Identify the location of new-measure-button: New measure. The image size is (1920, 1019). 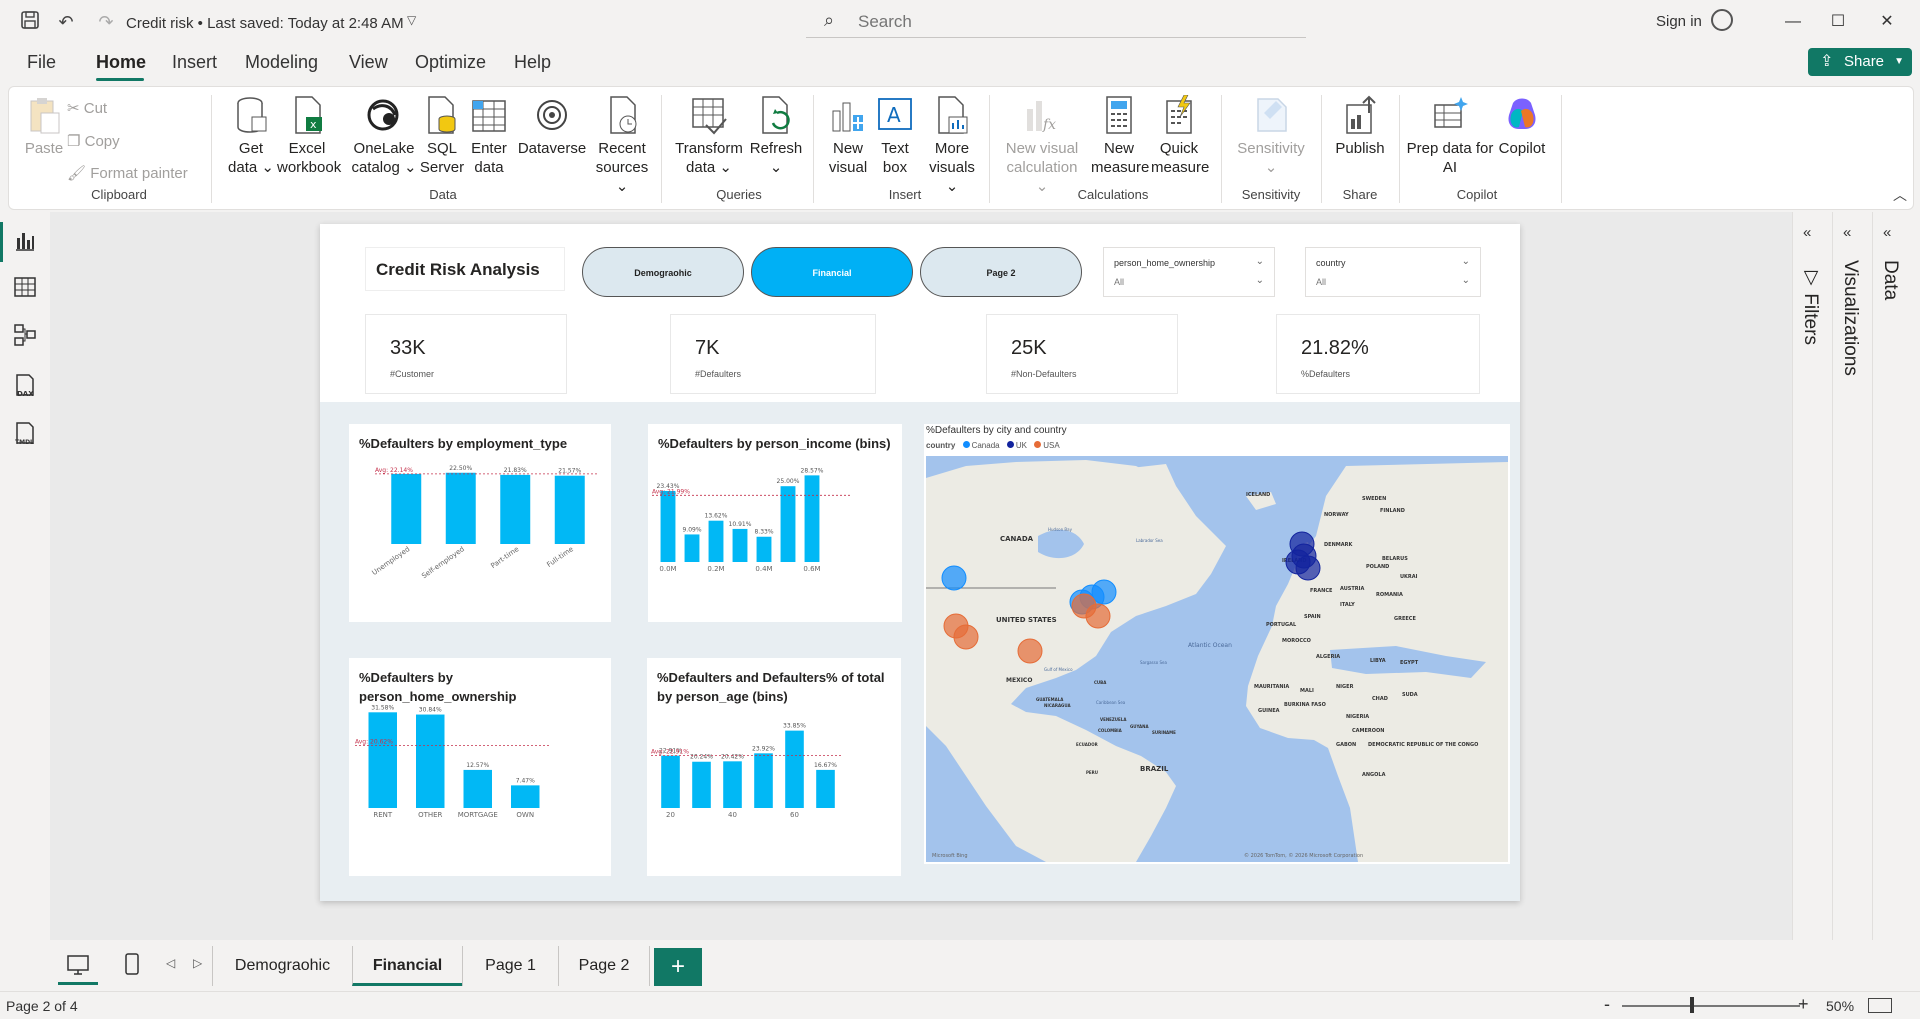
(1120, 136).